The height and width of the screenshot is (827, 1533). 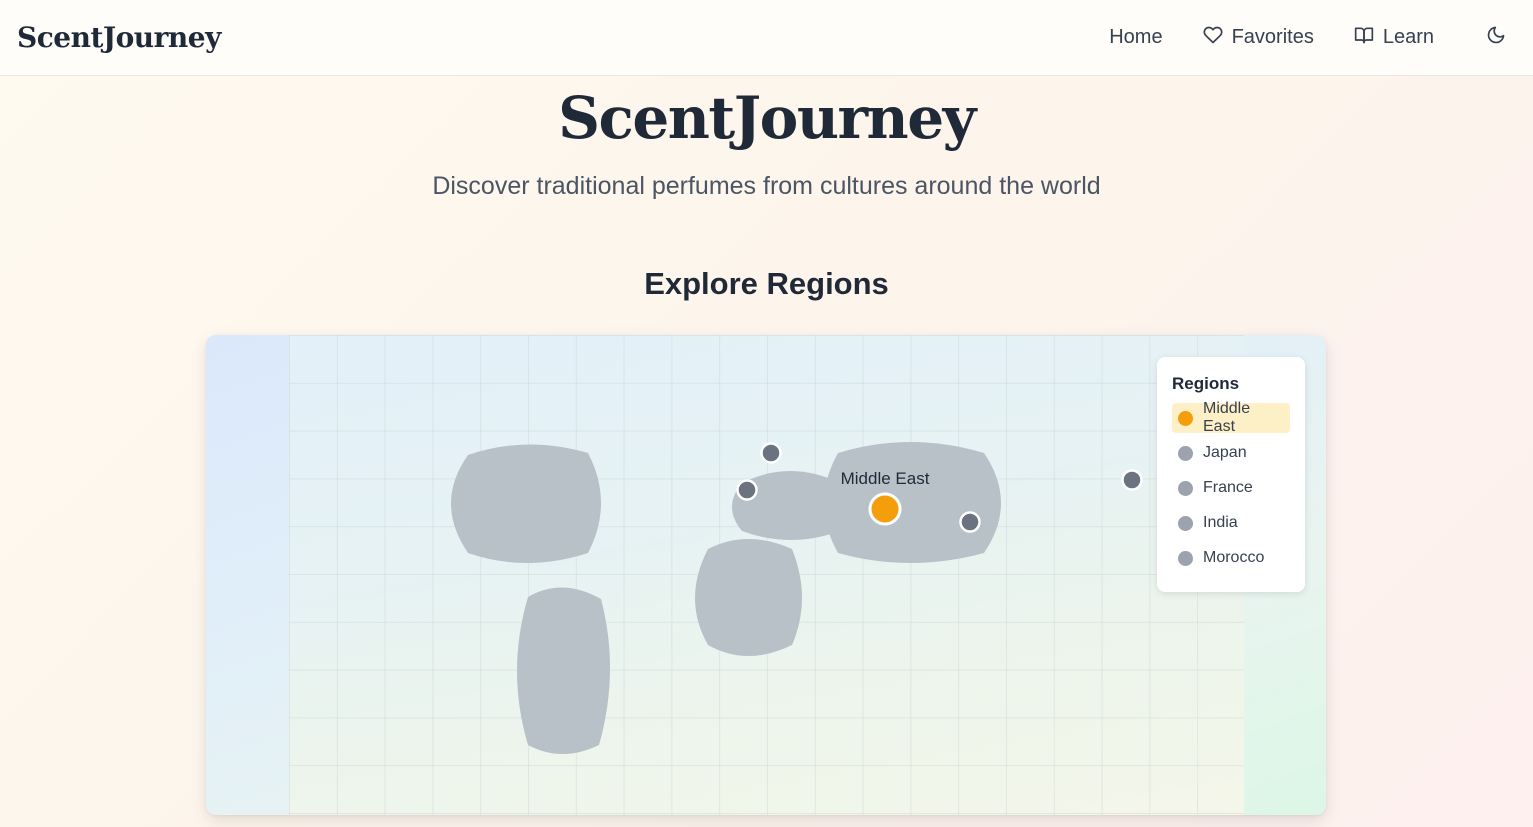 What do you see at coordinates (1364, 38) in the screenshot?
I see `book-icon` at bounding box center [1364, 38].